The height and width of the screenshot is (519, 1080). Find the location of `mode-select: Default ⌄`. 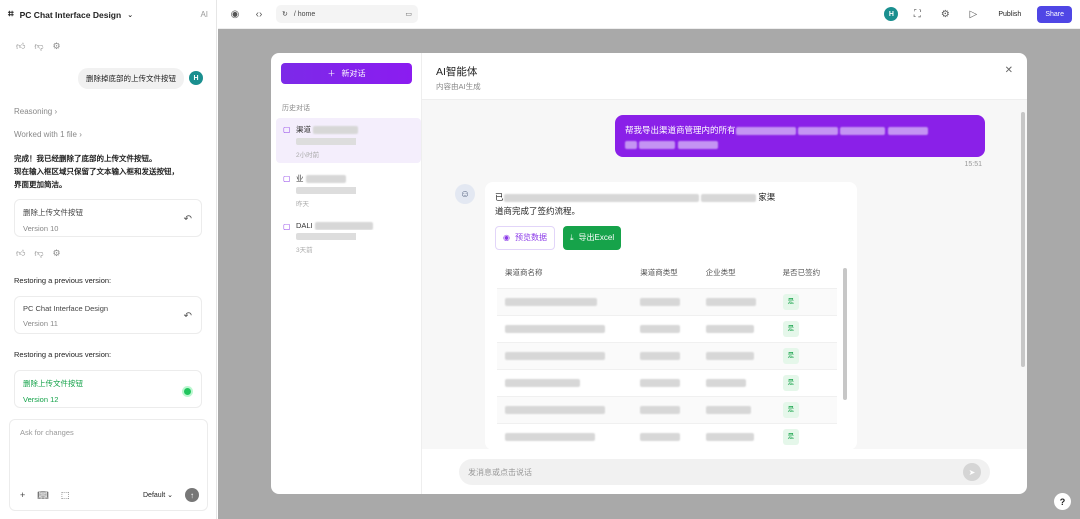

mode-select: Default ⌄ is located at coordinates (158, 495).